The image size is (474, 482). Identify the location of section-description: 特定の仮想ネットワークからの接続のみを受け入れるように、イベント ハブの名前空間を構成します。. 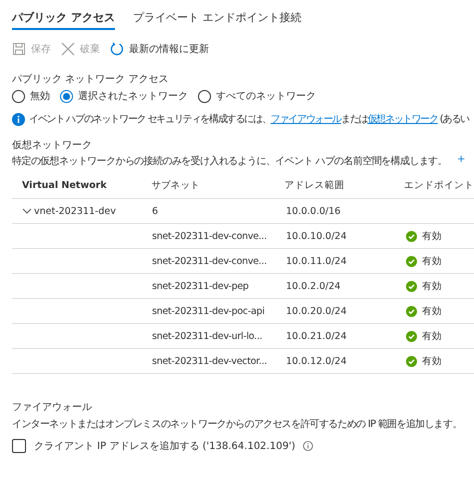
(229, 161).